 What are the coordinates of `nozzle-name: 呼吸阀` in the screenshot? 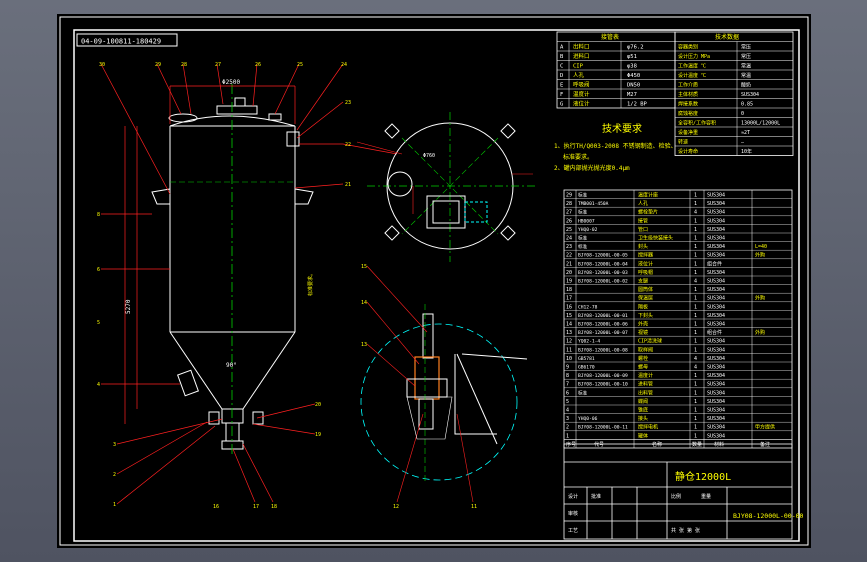 It's located at (581, 85).